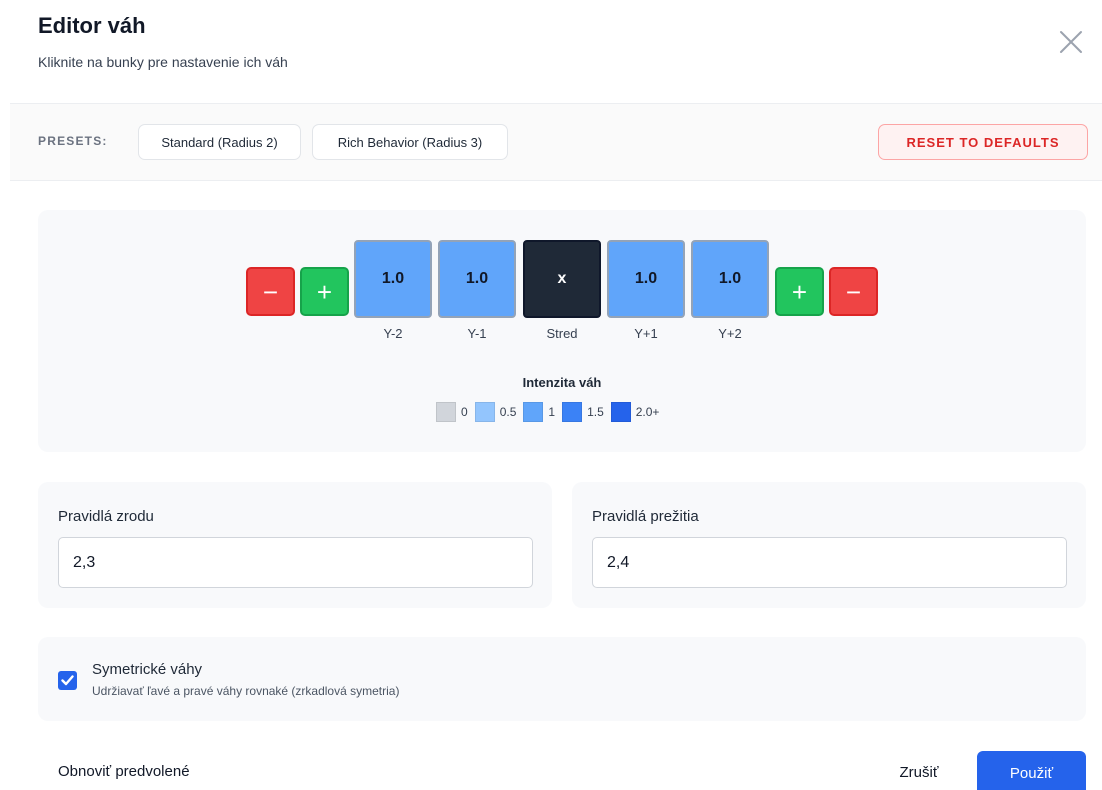 This screenshot has width=1102, height=790. What do you see at coordinates (270, 291) in the screenshot?
I see `remove-left-column-button: −` at bounding box center [270, 291].